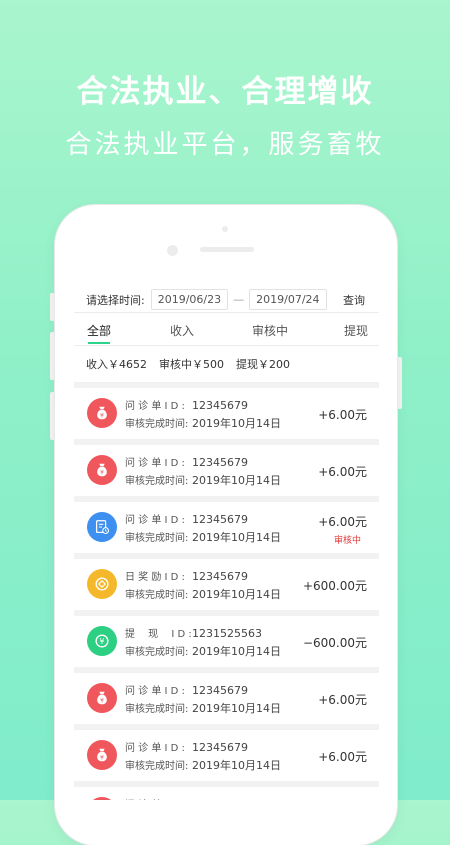 This screenshot has height=845, width=450. I want to click on phone-sensor, so click(225, 229).